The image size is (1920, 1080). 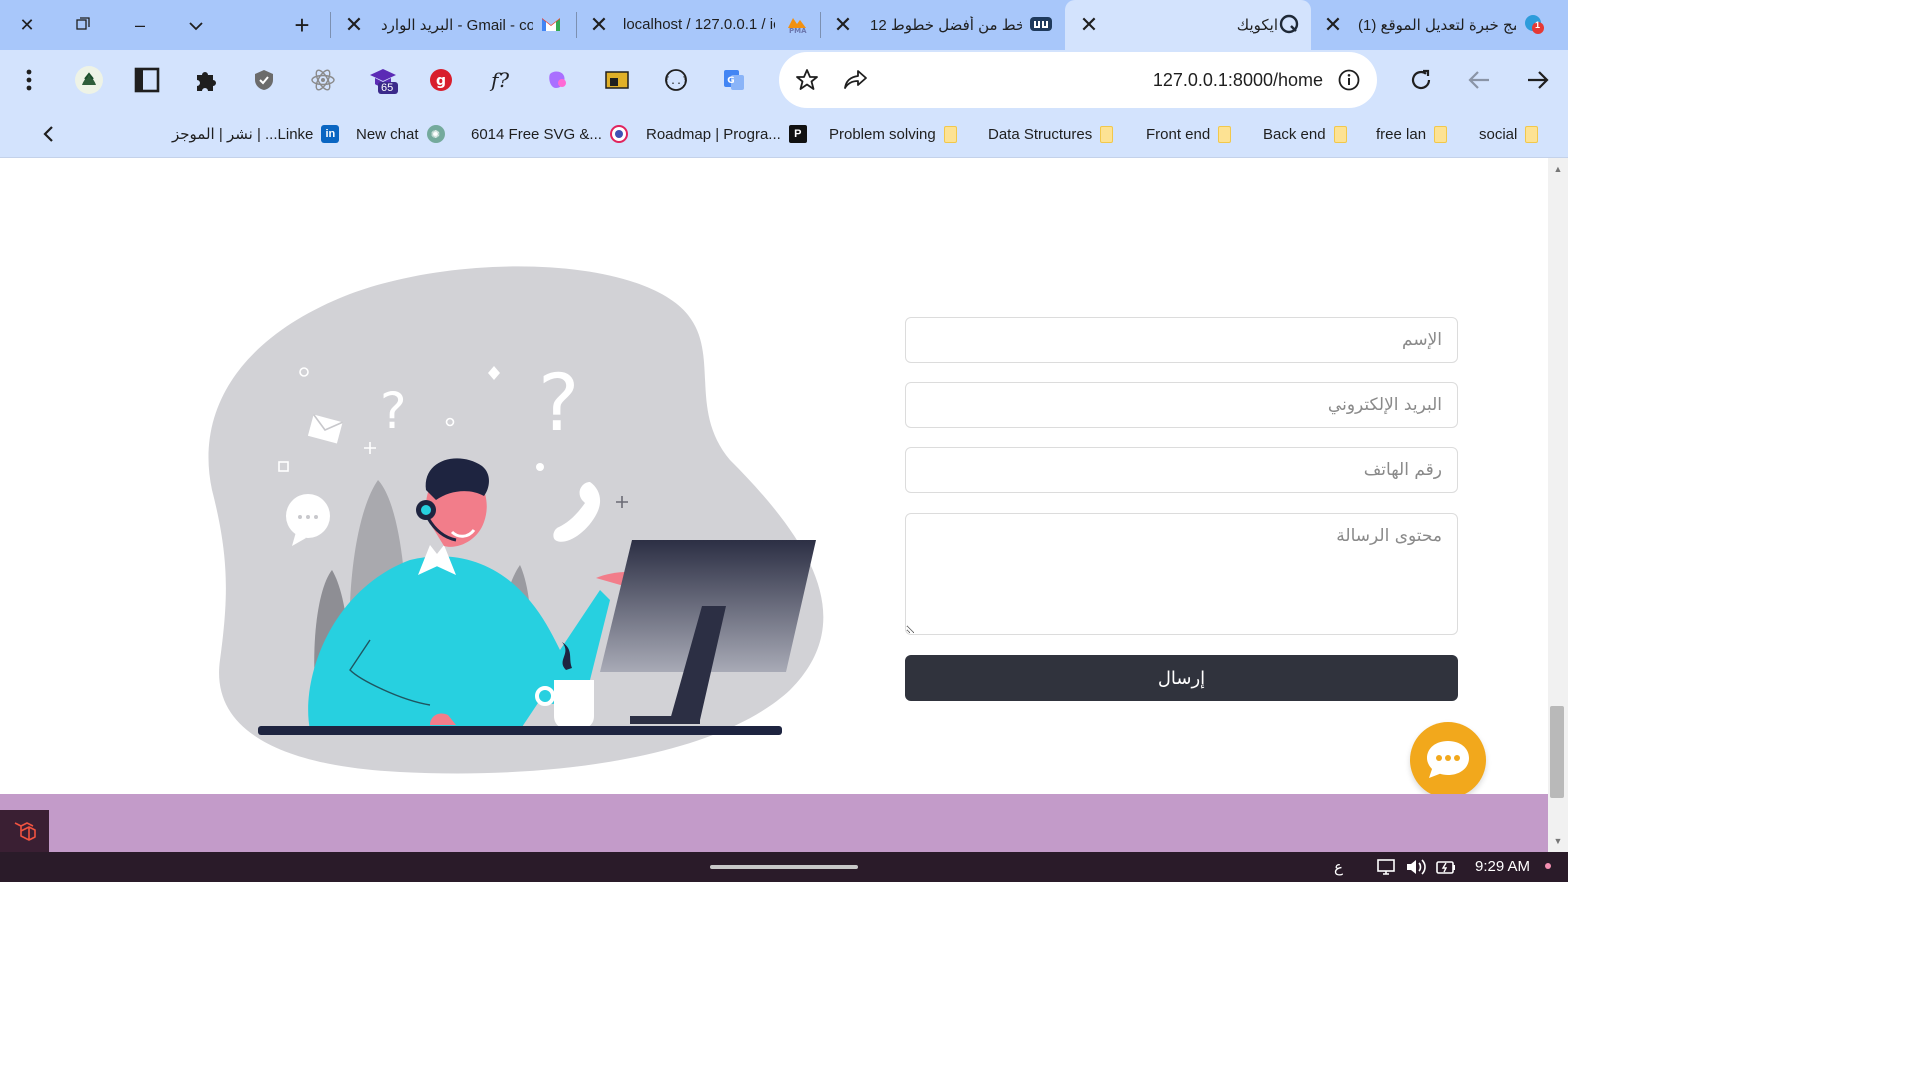 What do you see at coordinates (618, 134) in the screenshot?
I see `svg-site-icon` at bounding box center [618, 134].